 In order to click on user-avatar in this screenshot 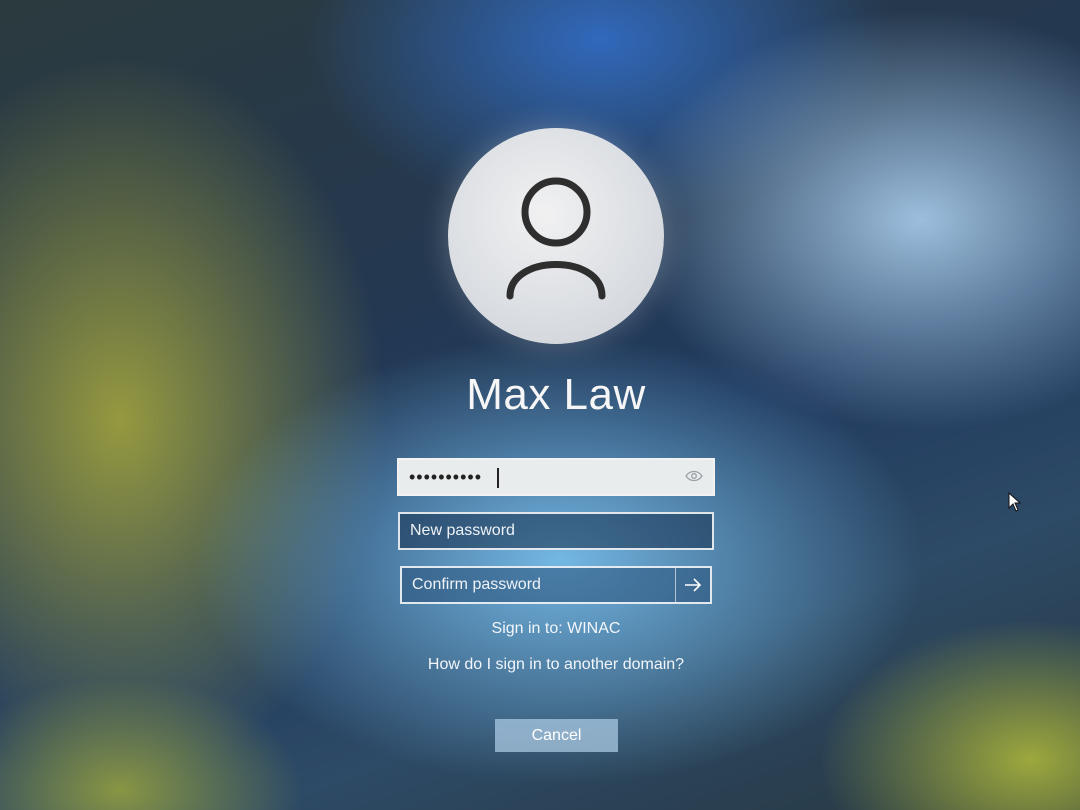, I will do `click(556, 236)`.